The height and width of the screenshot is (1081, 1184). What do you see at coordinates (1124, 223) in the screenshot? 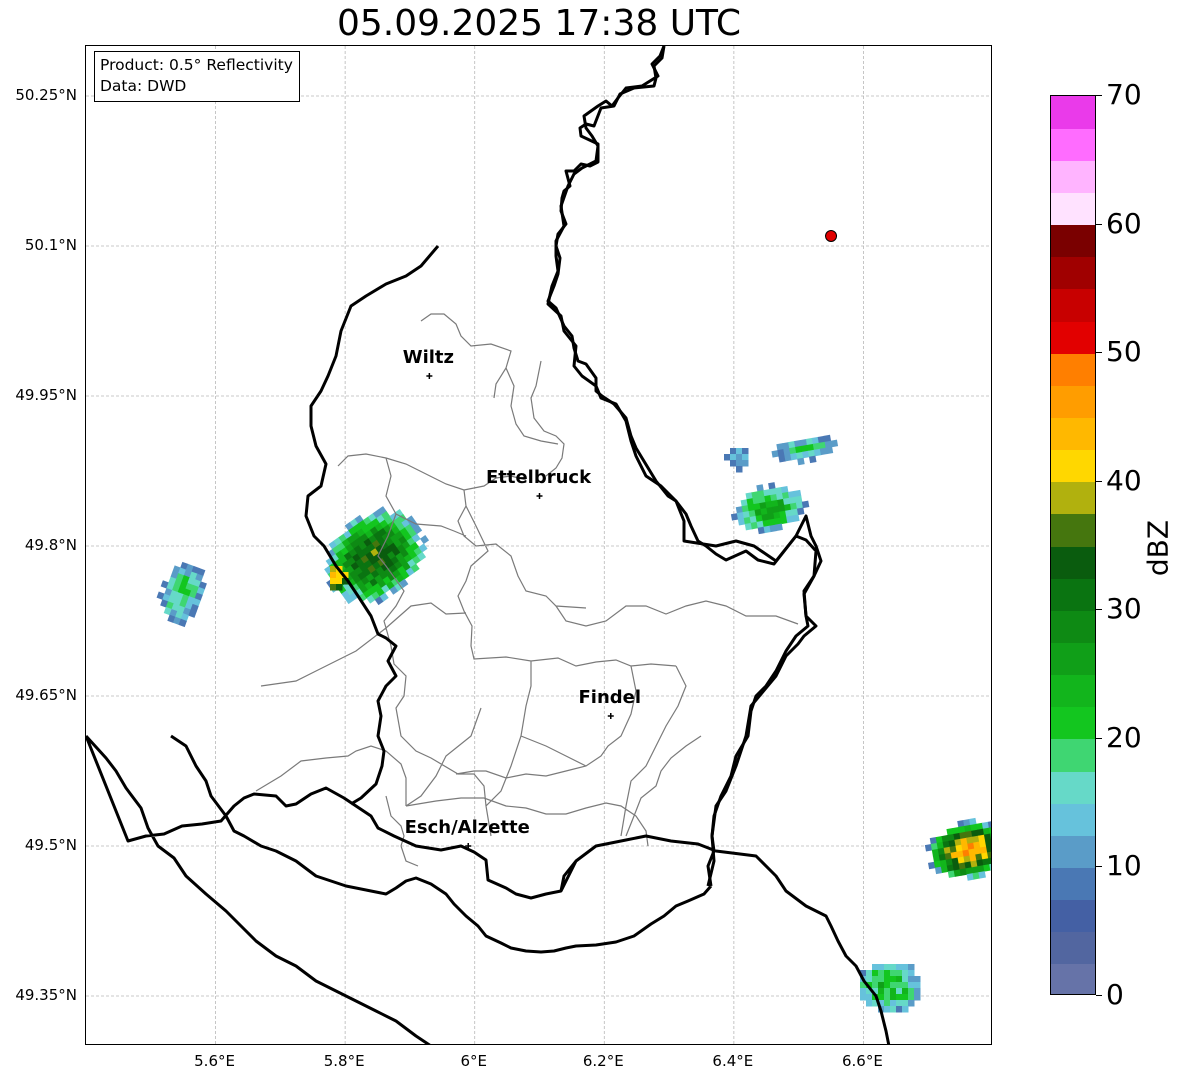
I see `colorbar-tick-label: 60` at bounding box center [1124, 223].